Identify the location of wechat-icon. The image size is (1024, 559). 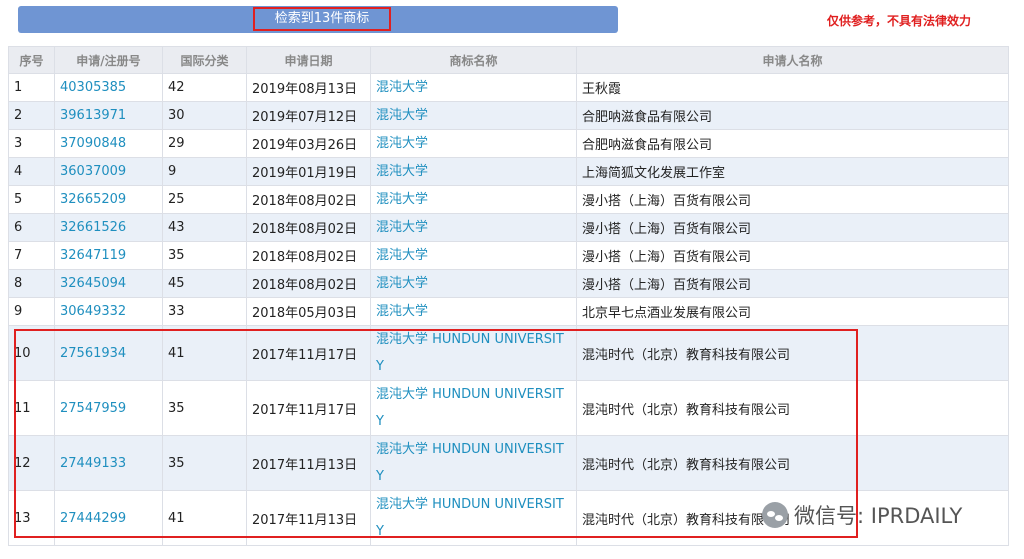
(775, 515).